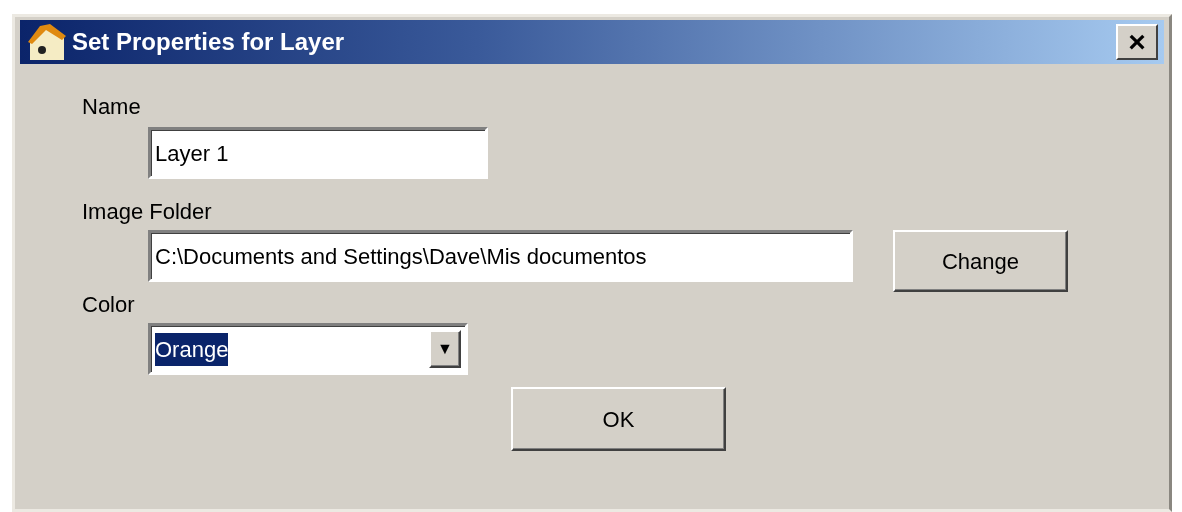 The height and width of the screenshot is (512, 1182). I want to click on dropdown-arrow-button: ▼, so click(445, 349).